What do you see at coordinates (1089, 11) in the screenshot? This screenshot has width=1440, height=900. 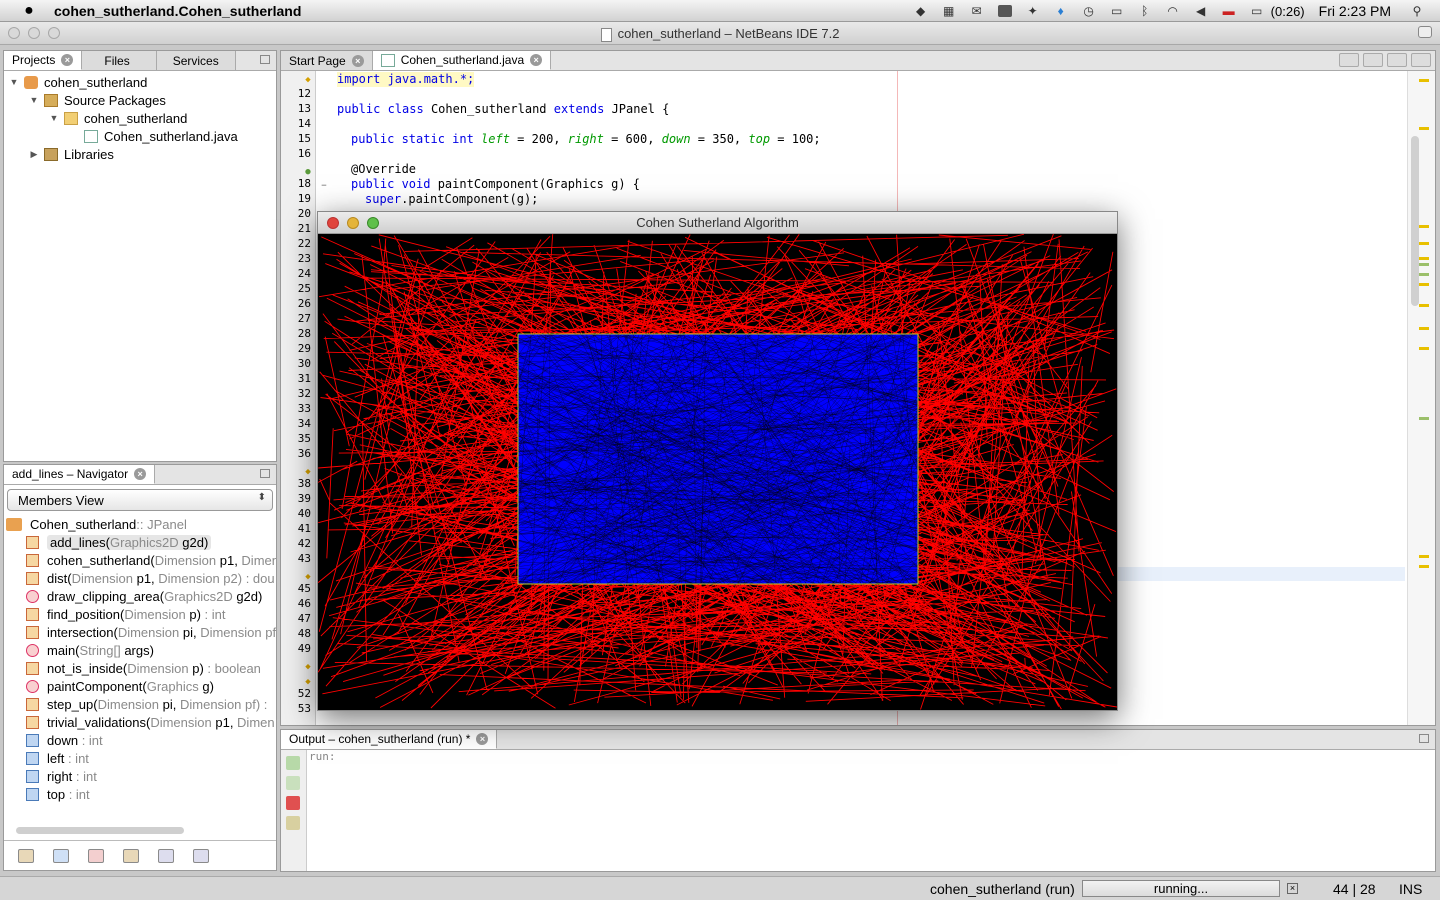 I see `time-machine-icon: ◷` at bounding box center [1089, 11].